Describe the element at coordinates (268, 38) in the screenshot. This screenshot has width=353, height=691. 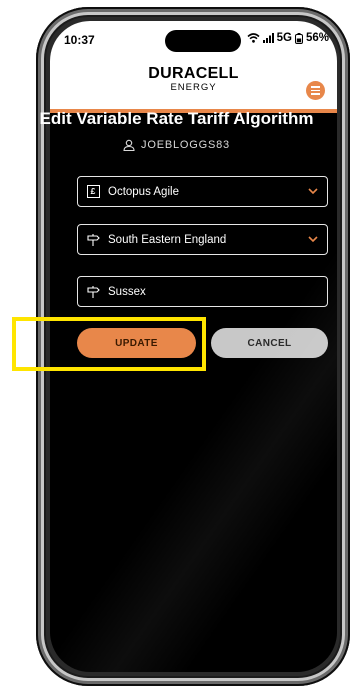
I see `signal-icon` at that location.